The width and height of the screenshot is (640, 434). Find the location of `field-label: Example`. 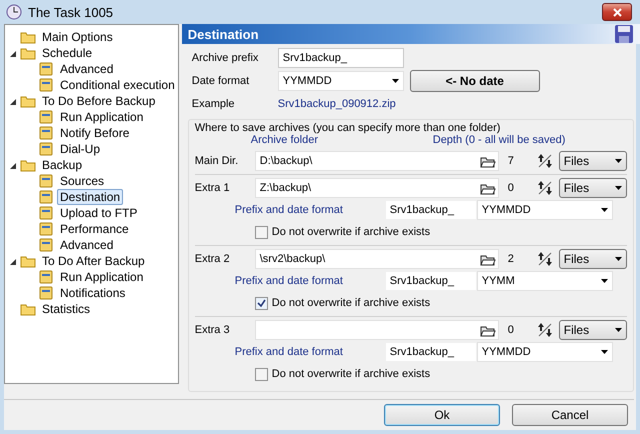

field-label: Example is located at coordinates (214, 104).